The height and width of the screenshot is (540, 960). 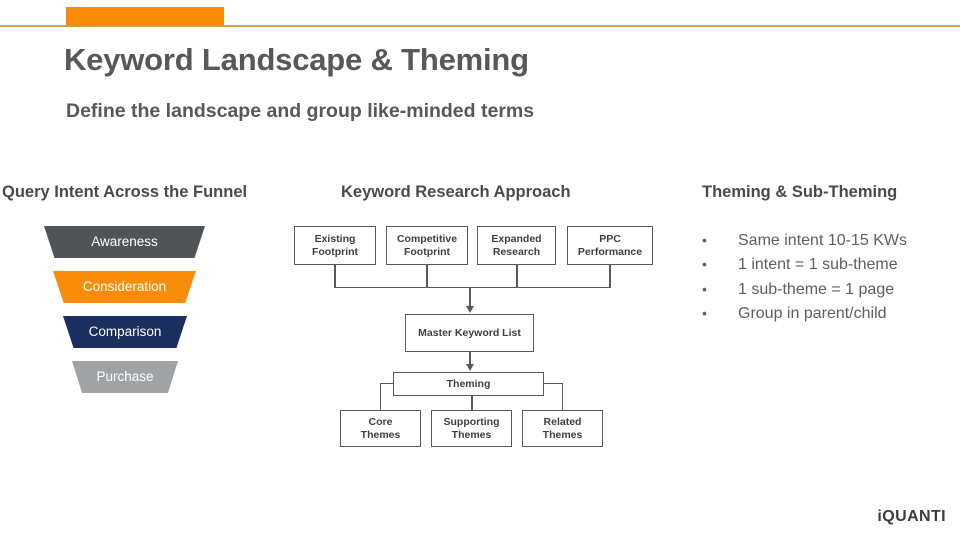 I want to click on flow-box-existing-footprint: Existing Footprint, so click(x=335, y=245).